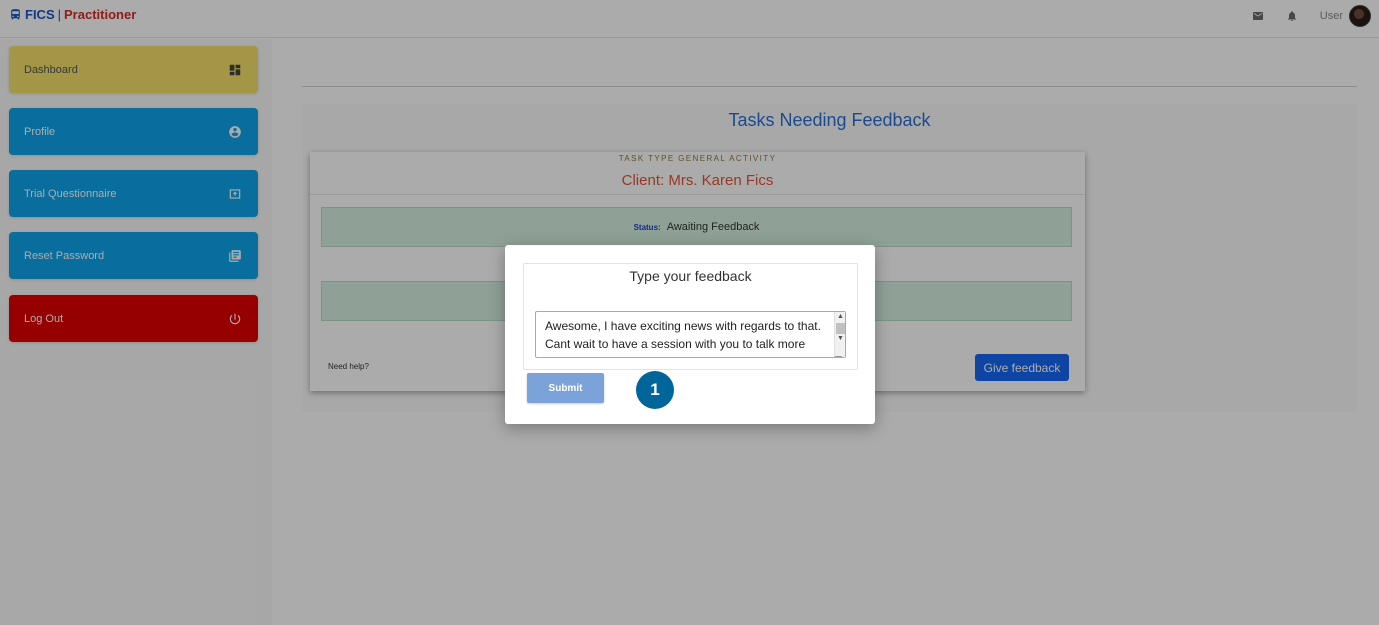  What do you see at coordinates (840, 328) in the screenshot?
I see `scroll-thumb` at bounding box center [840, 328].